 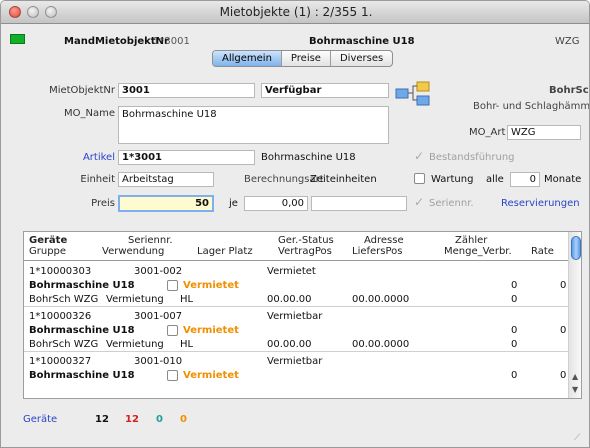 I want to click on reservierungen-link: Reservierungen, so click(x=540, y=203).